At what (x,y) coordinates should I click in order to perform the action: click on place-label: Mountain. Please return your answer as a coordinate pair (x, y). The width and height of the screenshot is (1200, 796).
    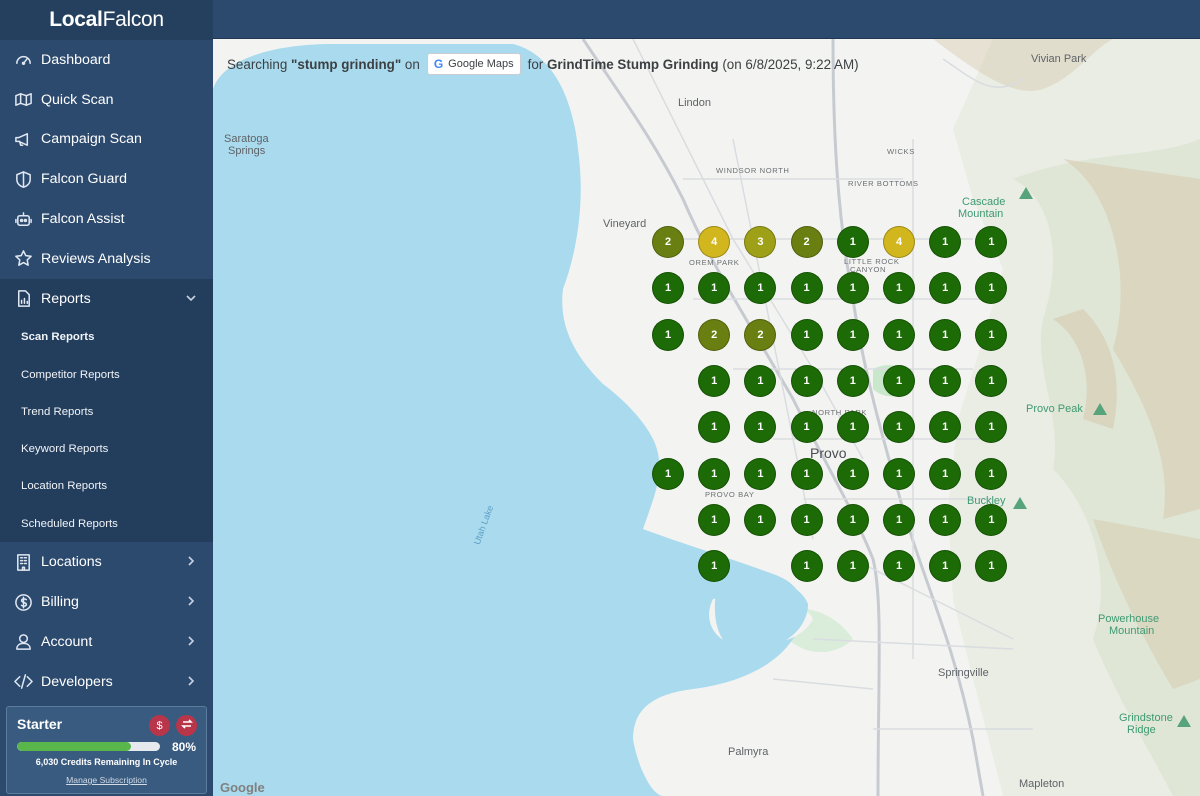
    Looking at the image, I should click on (1132, 631).